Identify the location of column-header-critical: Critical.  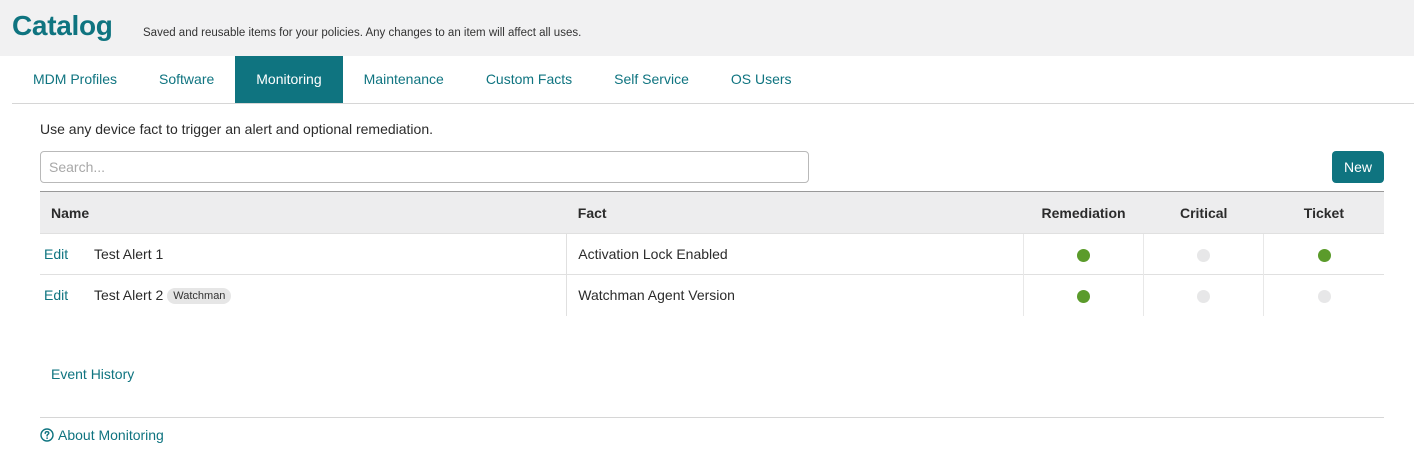
(1203, 212).